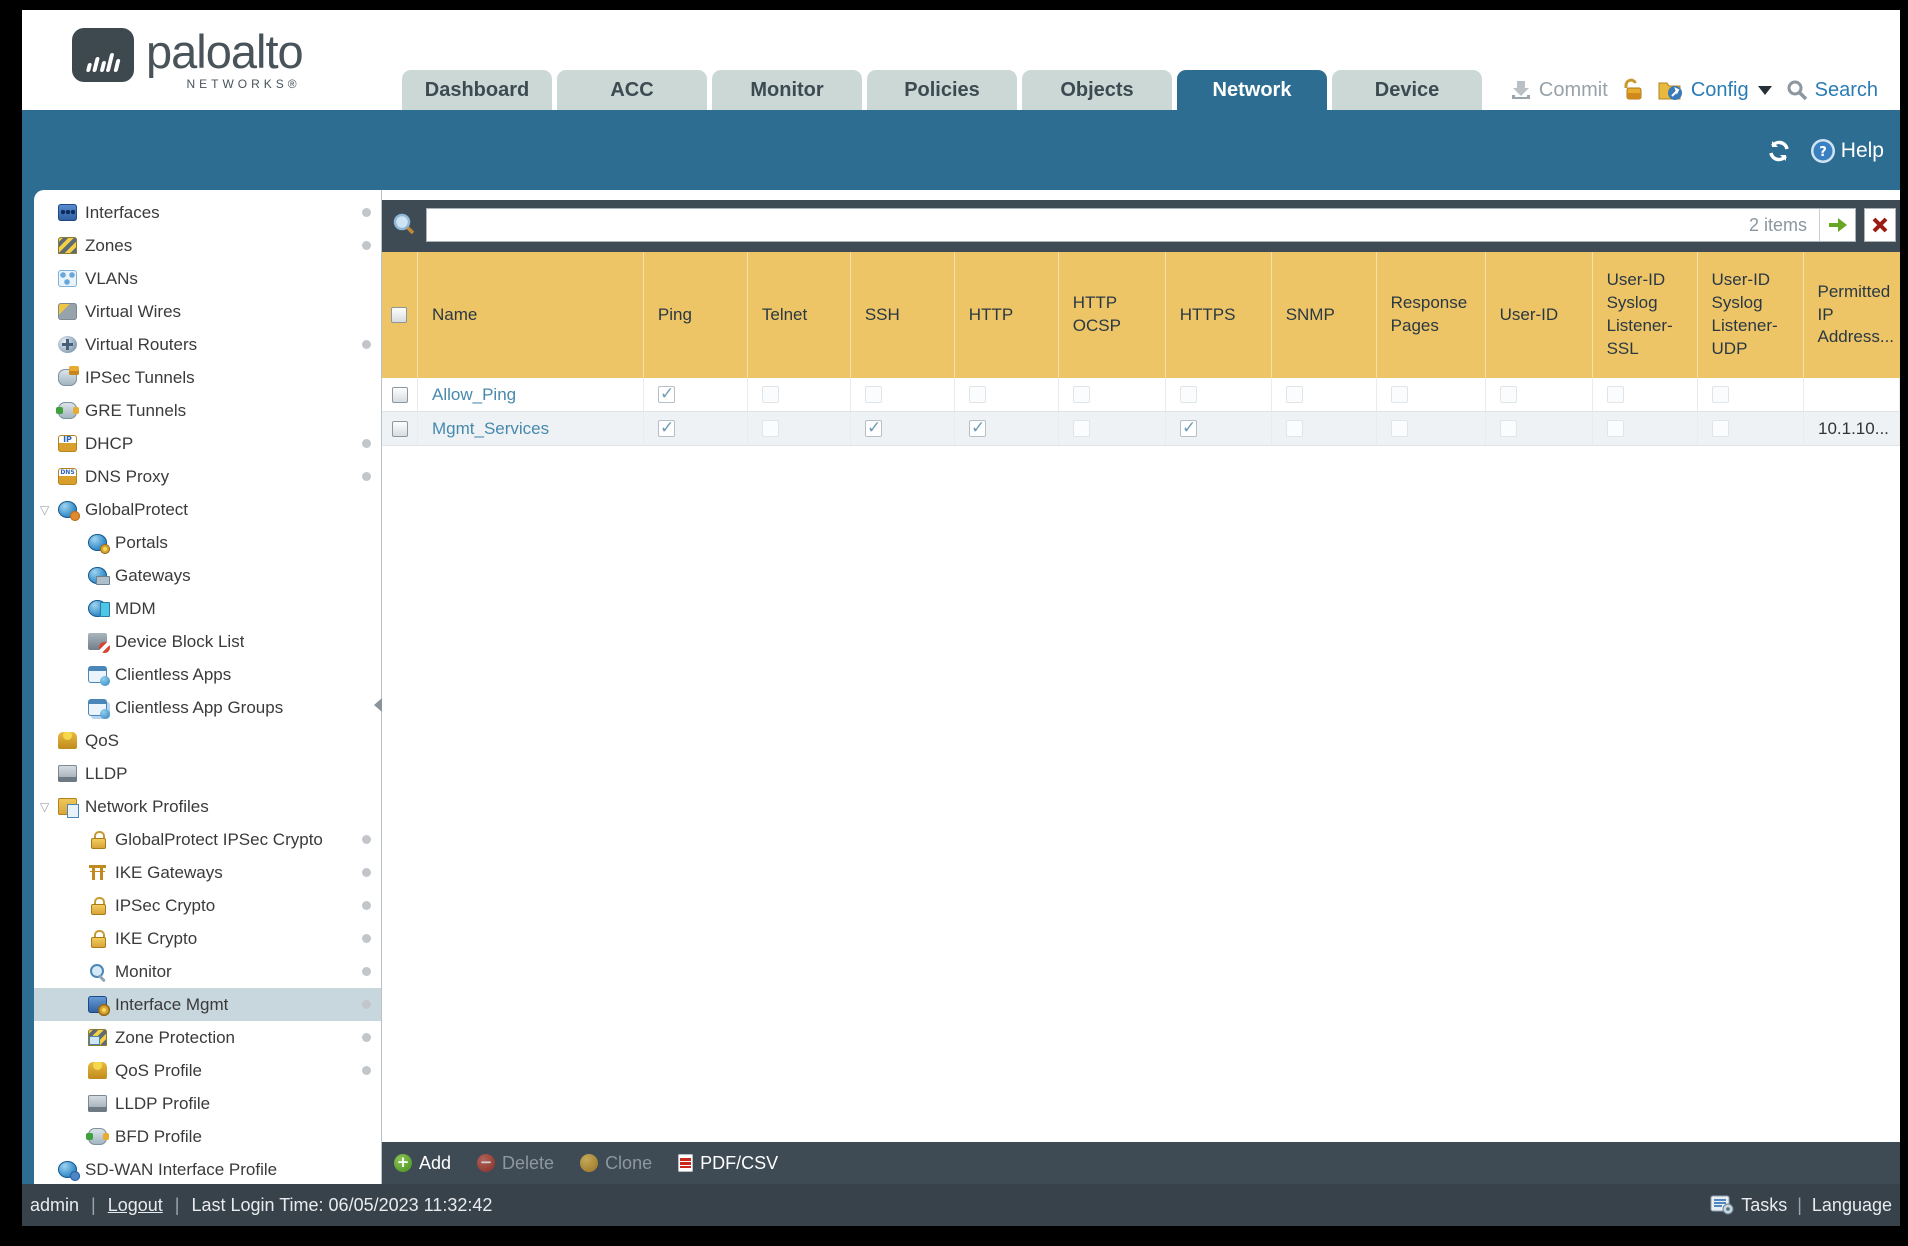 Image resolution: width=1908 pixels, height=1246 pixels. What do you see at coordinates (207, 971) in the screenshot?
I see `sidebar-item-monitor: Monitor` at bounding box center [207, 971].